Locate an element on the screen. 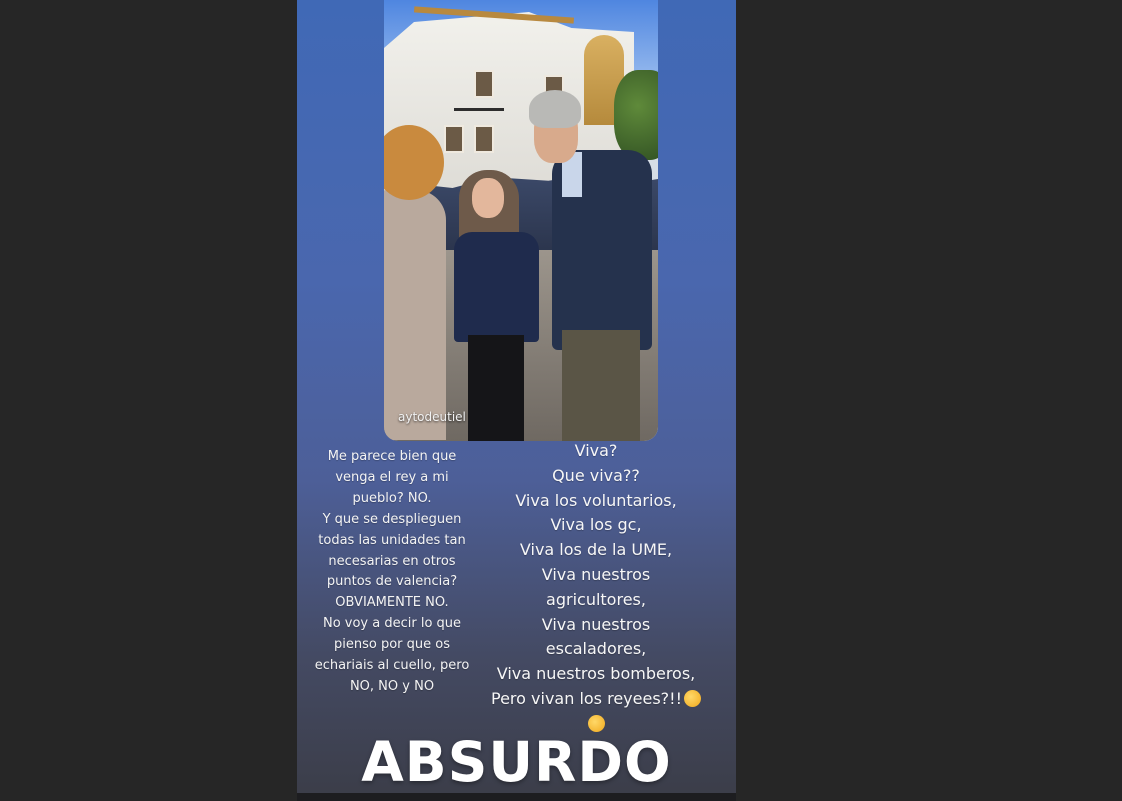 The height and width of the screenshot is (801, 1122). caption-line-with-emoji: Pero vivan los reyees?!! is located at coordinates (596, 699).